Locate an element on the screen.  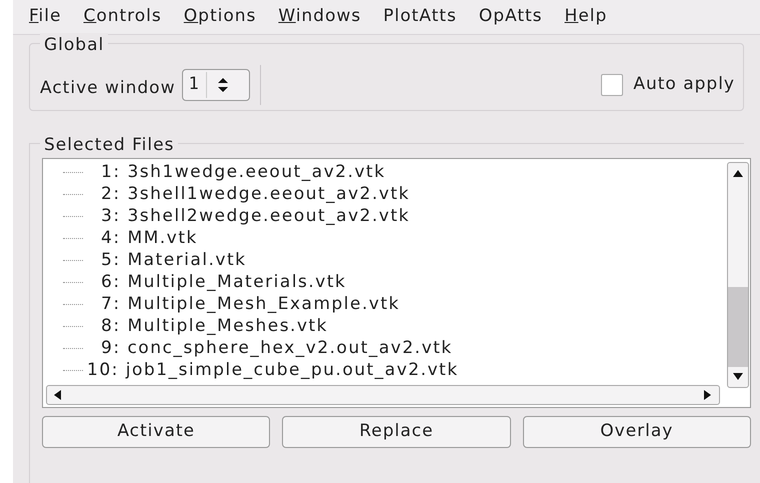
action-button: Overlay is located at coordinates (636, 432).